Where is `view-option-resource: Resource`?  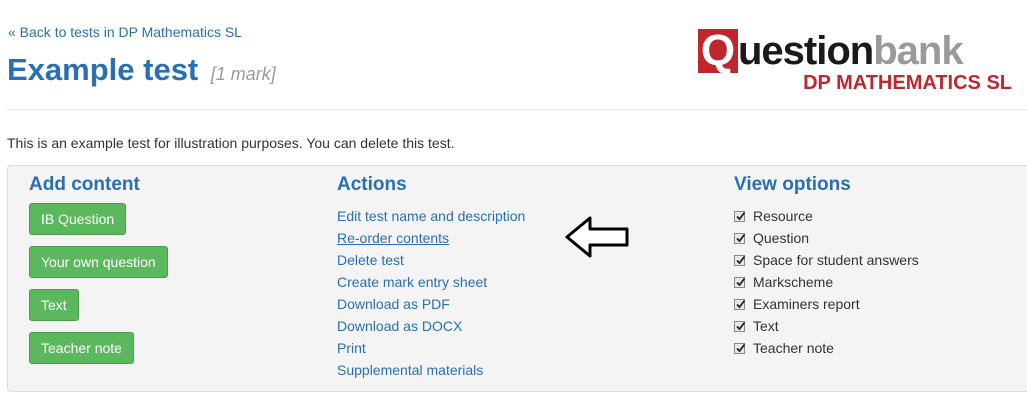
view-option-resource: Resource is located at coordinates (826, 216).